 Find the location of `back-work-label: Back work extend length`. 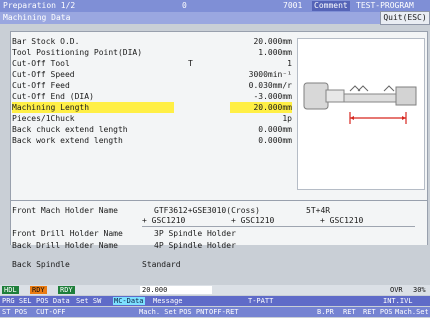

back-work-label: Back work extend length is located at coordinates (67, 140).